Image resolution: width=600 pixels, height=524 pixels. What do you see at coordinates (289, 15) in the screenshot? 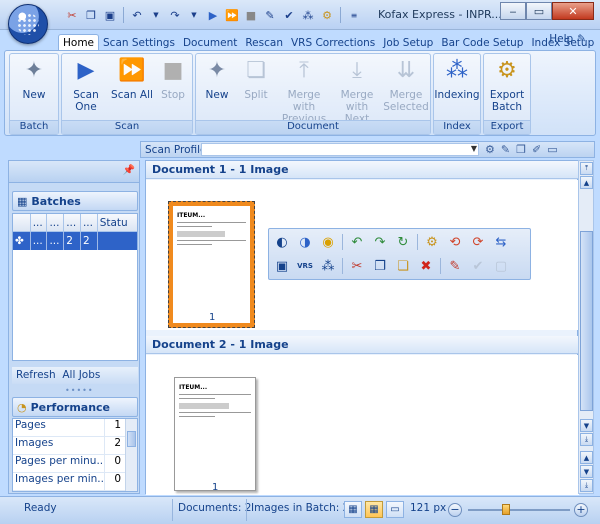
I see `vrs-icon: ✔` at bounding box center [289, 15].